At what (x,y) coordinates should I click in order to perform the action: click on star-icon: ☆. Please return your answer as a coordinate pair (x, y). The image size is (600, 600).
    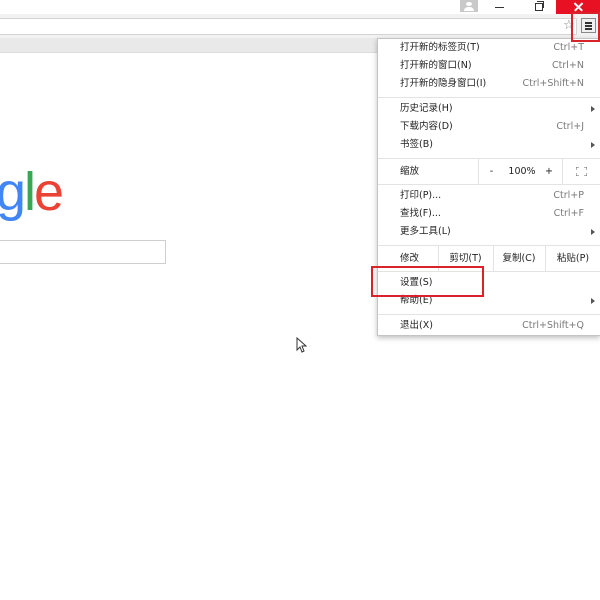
    Looking at the image, I should click on (569, 25).